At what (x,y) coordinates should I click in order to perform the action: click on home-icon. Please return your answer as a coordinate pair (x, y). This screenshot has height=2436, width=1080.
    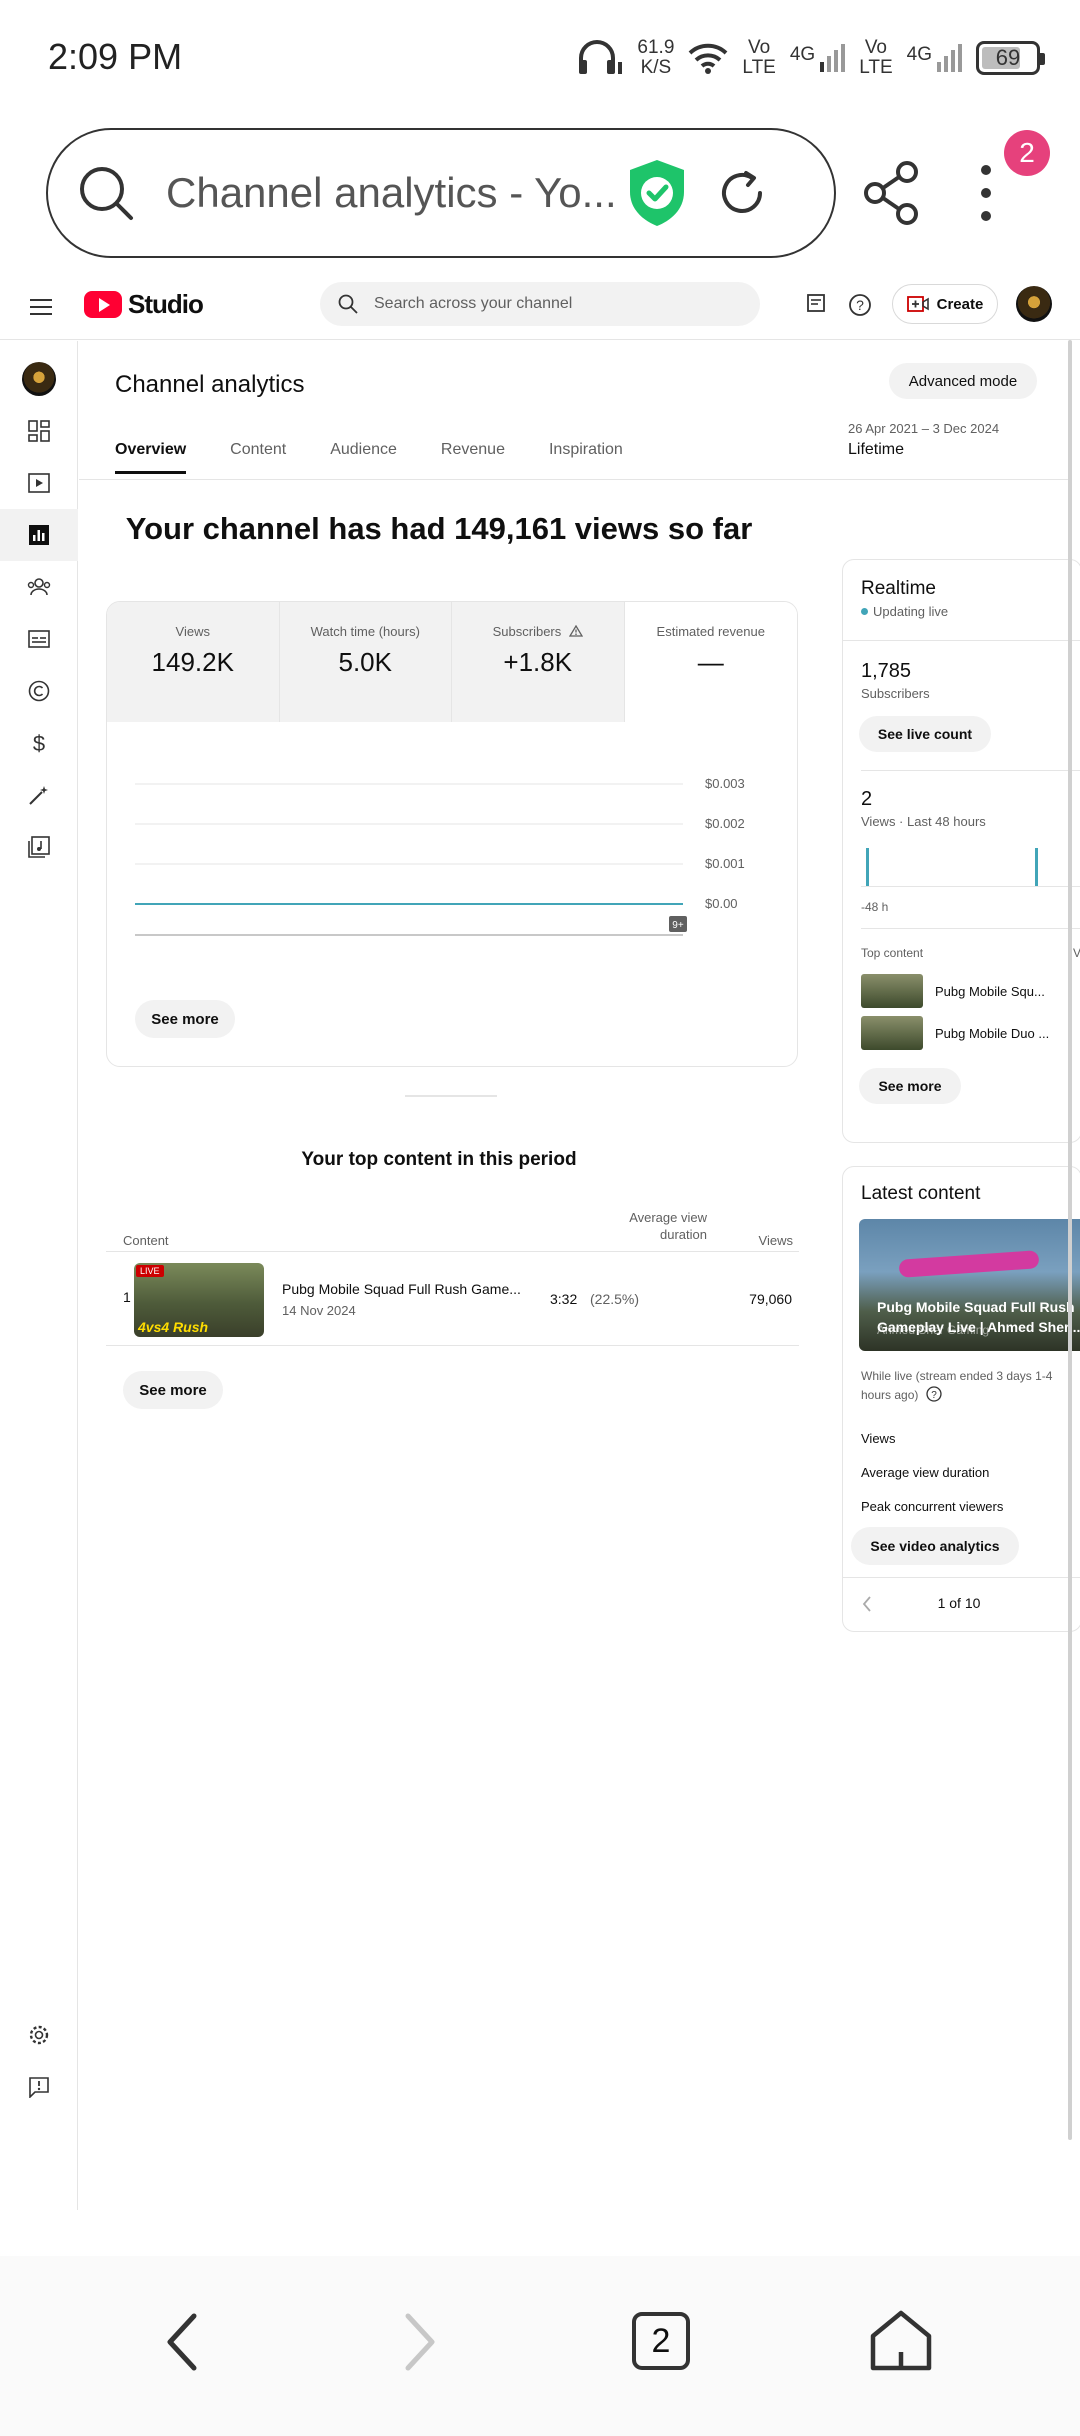
    Looking at the image, I should click on (901, 2340).